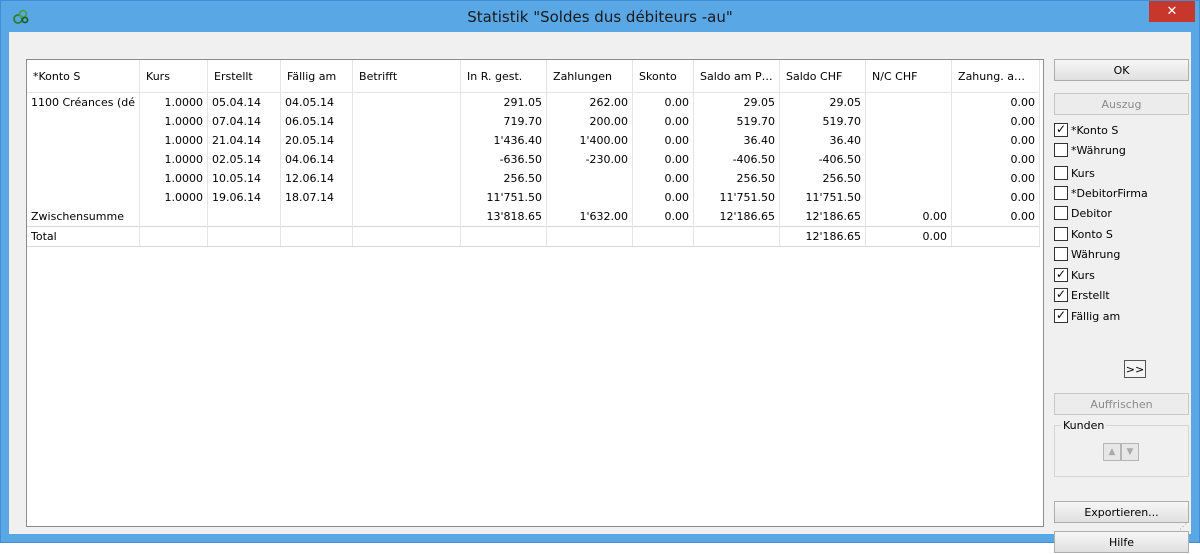 The height and width of the screenshot is (554, 1200). Describe the element at coordinates (1082, 297) in the screenshot. I see `checkbox-erstellt: ✓ Erstellt` at that location.